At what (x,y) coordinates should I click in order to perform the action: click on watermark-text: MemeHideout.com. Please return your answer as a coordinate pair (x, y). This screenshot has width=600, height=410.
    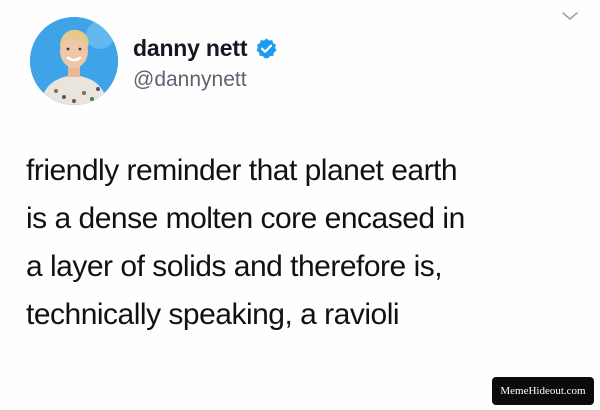
    Looking at the image, I should click on (543, 391).